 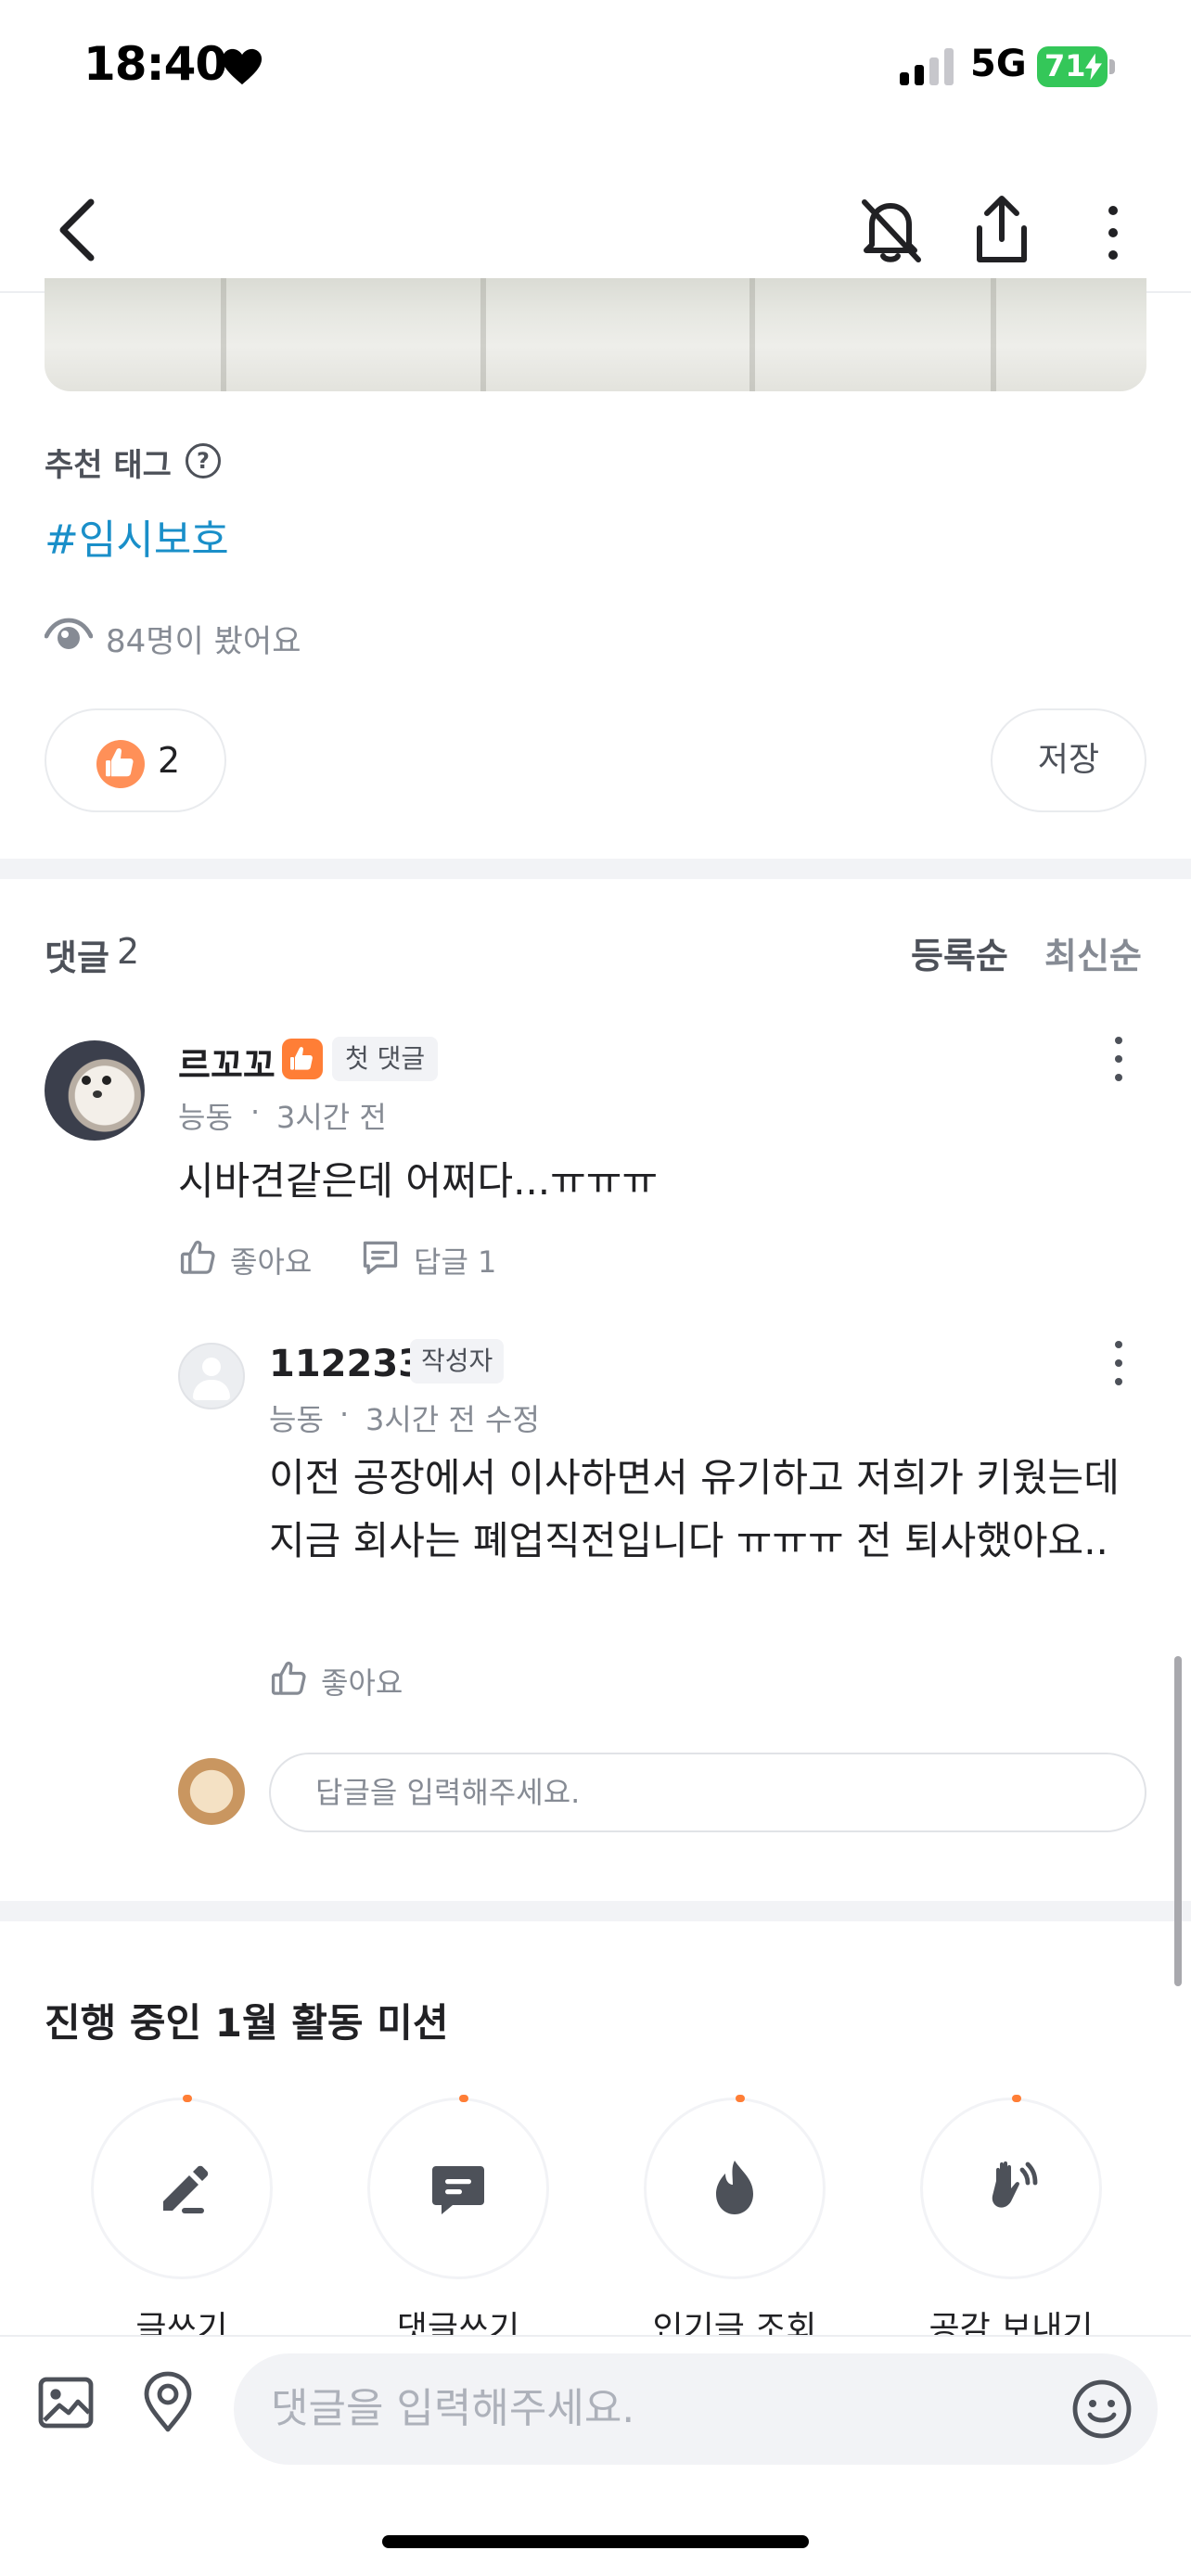 What do you see at coordinates (890, 230) in the screenshot?
I see `notification-off-icon` at bounding box center [890, 230].